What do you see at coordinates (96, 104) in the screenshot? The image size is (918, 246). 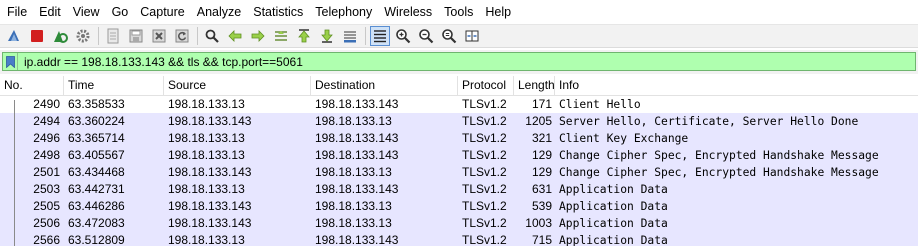 I see `packet-cell-time: 63.358533` at bounding box center [96, 104].